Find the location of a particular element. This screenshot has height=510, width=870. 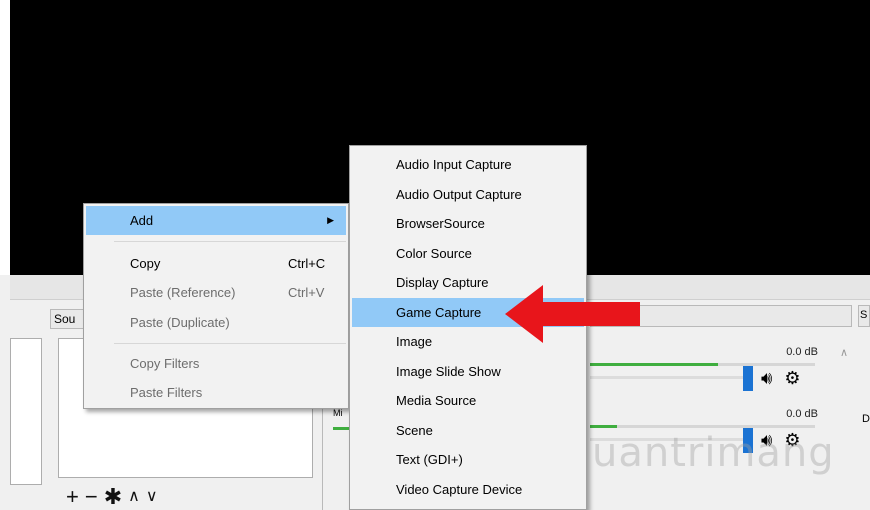

menu-item-audio-input-capture: Audio Input Capture is located at coordinates (468, 164).